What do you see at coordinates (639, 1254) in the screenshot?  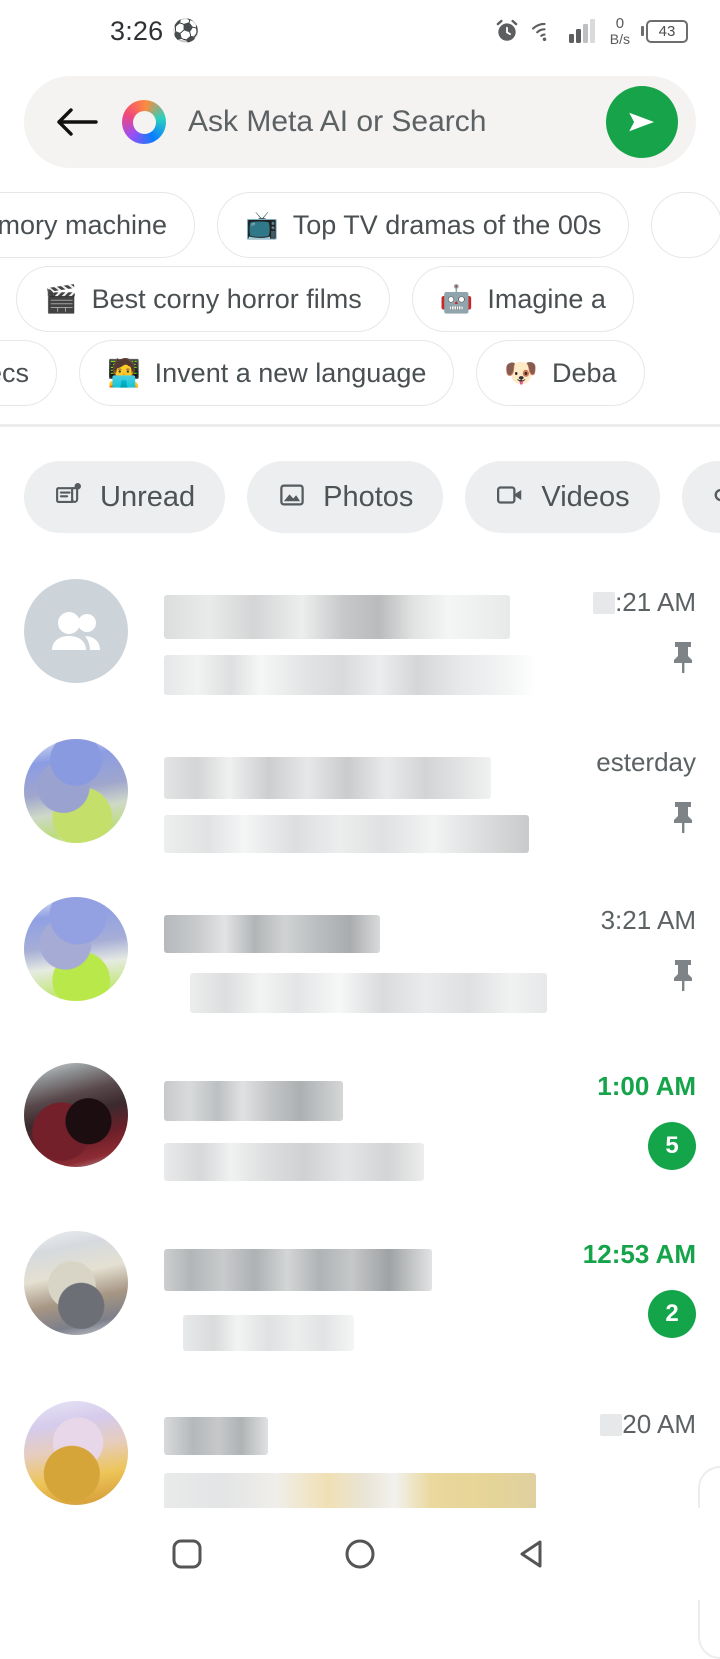 I see `chat-timestamp: 12:53 AM` at bounding box center [639, 1254].